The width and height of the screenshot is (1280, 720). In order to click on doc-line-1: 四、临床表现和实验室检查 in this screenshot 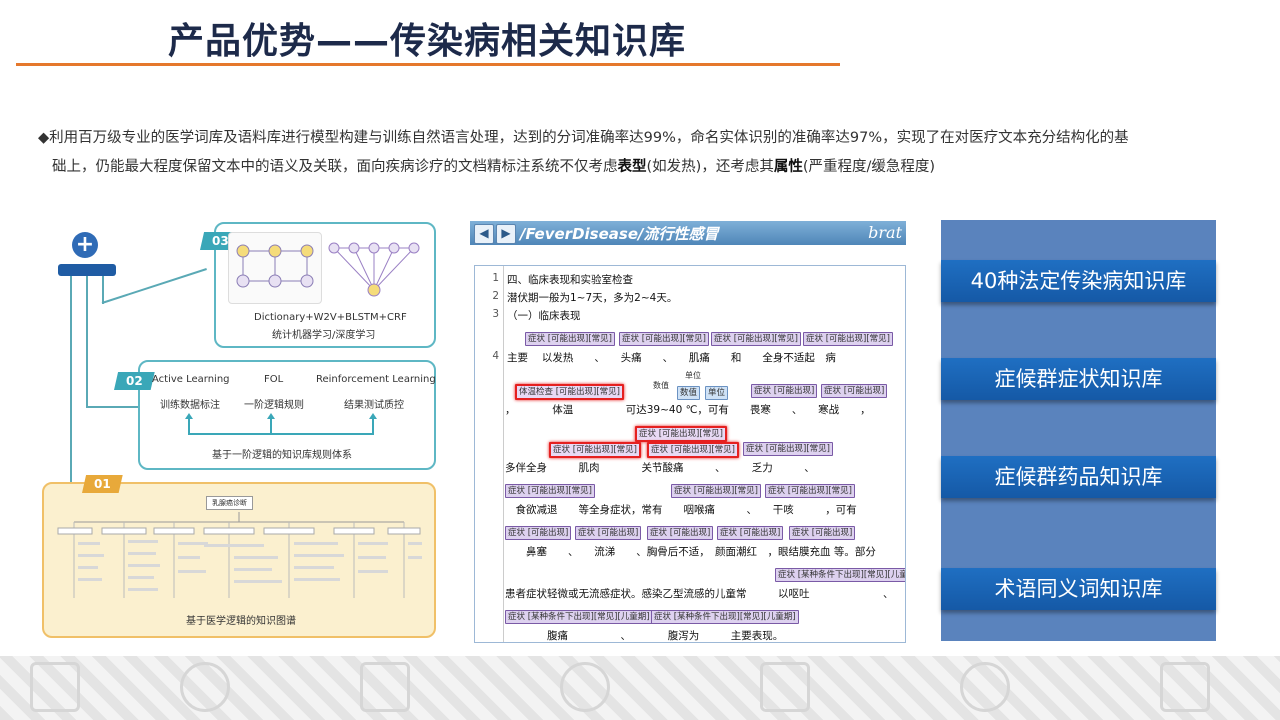, I will do `click(570, 280)`.